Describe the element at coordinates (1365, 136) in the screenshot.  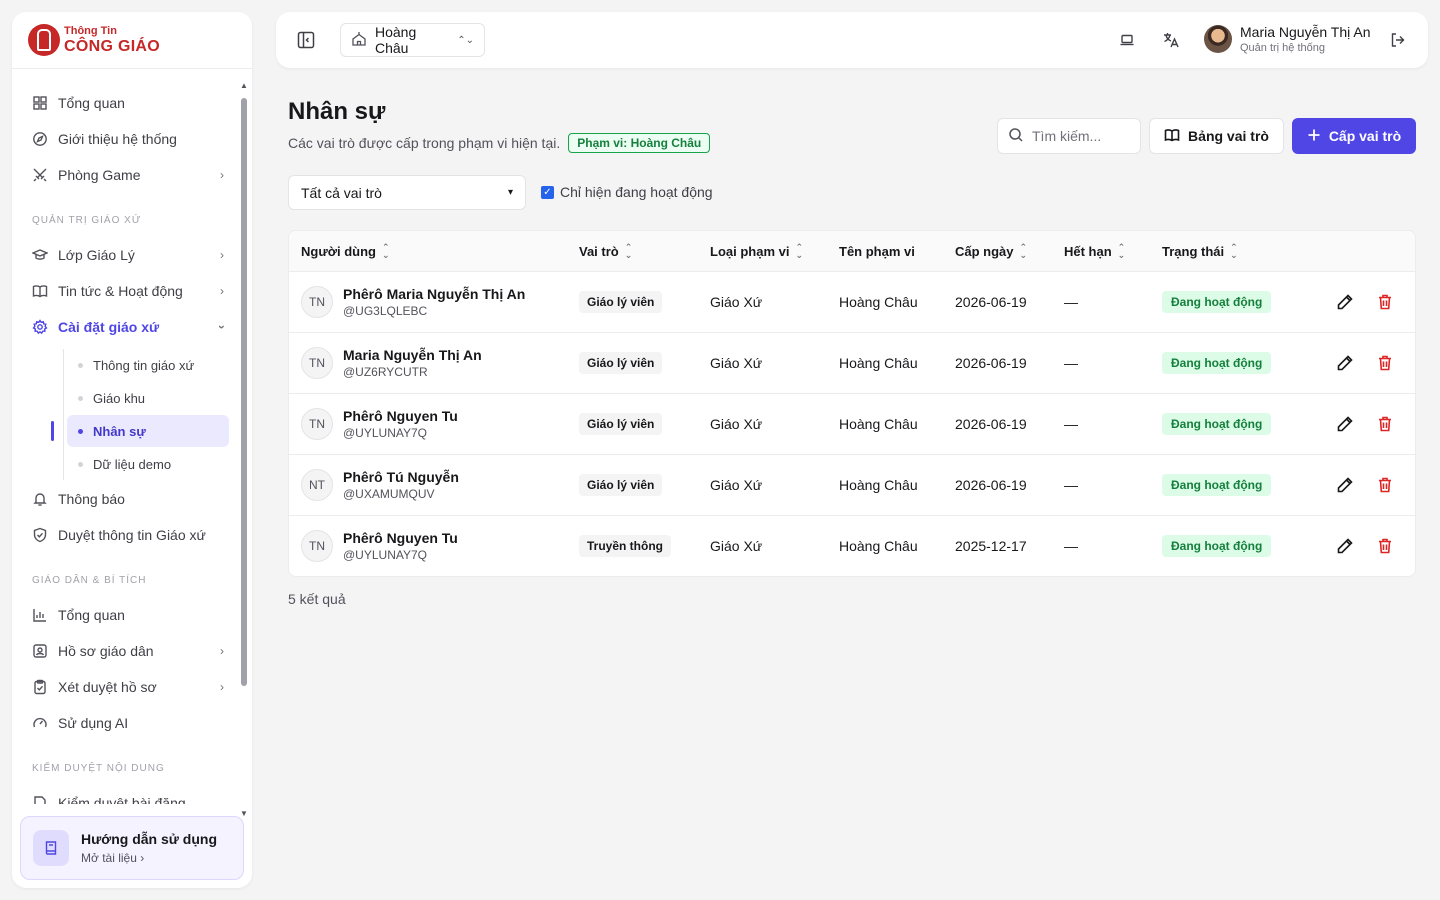
I see `grant-role-button-label: Cấp vai trò` at that location.